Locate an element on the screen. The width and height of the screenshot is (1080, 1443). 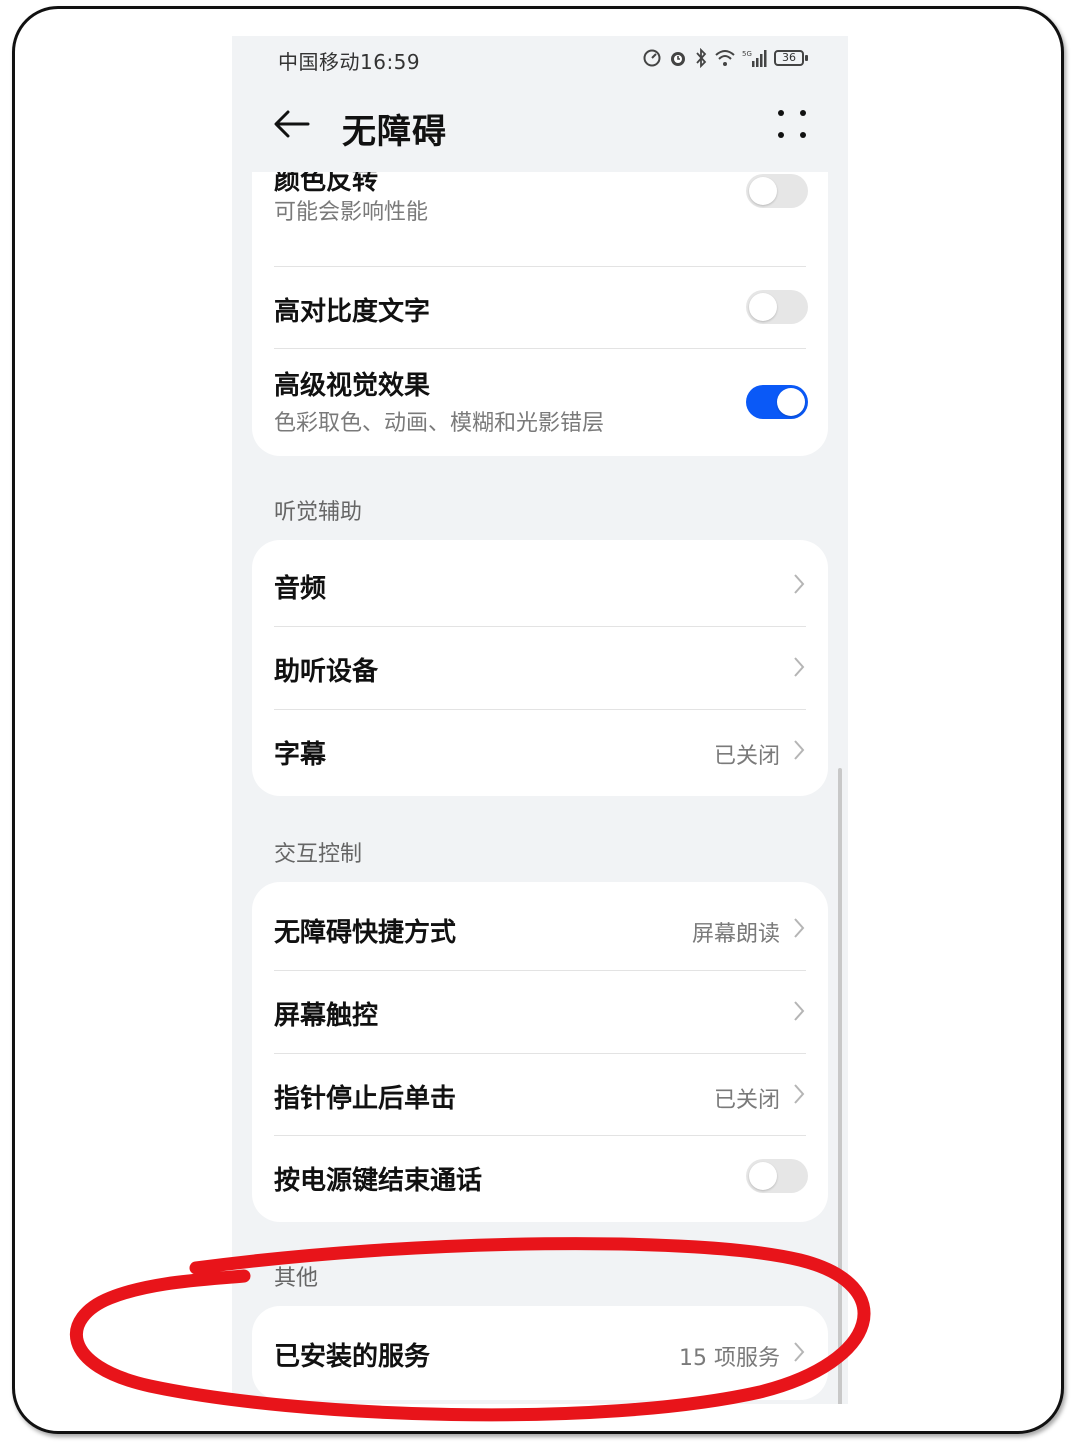
hearing-card: 音频 助听设备 字幕 已关闭 is located at coordinates (540, 668).